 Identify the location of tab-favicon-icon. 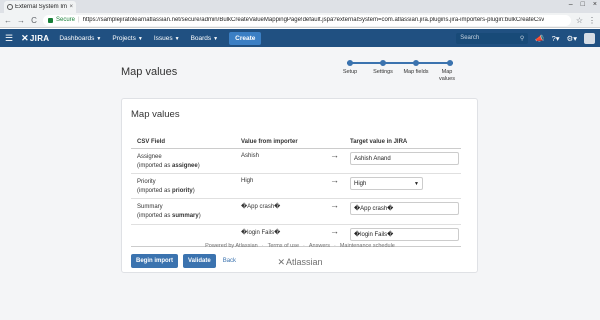
(10, 7).